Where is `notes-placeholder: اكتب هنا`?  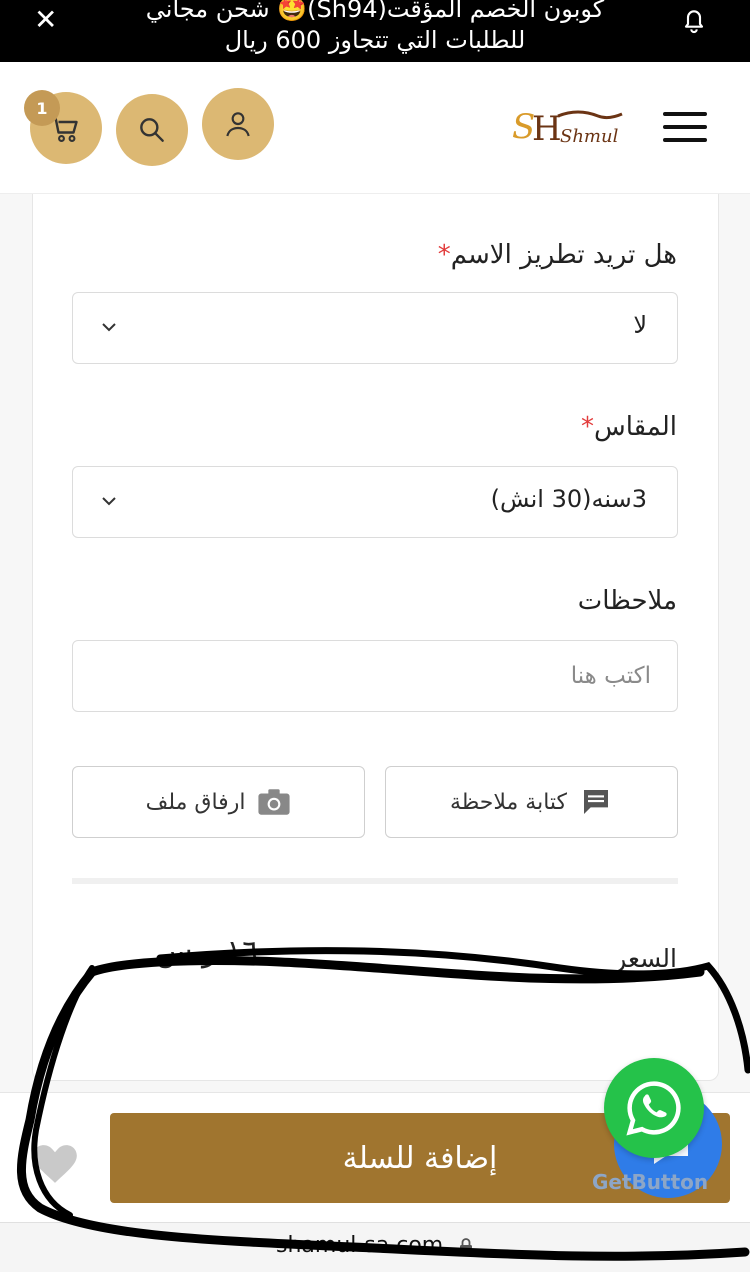
notes-placeholder: اكتب هنا is located at coordinates (610, 676).